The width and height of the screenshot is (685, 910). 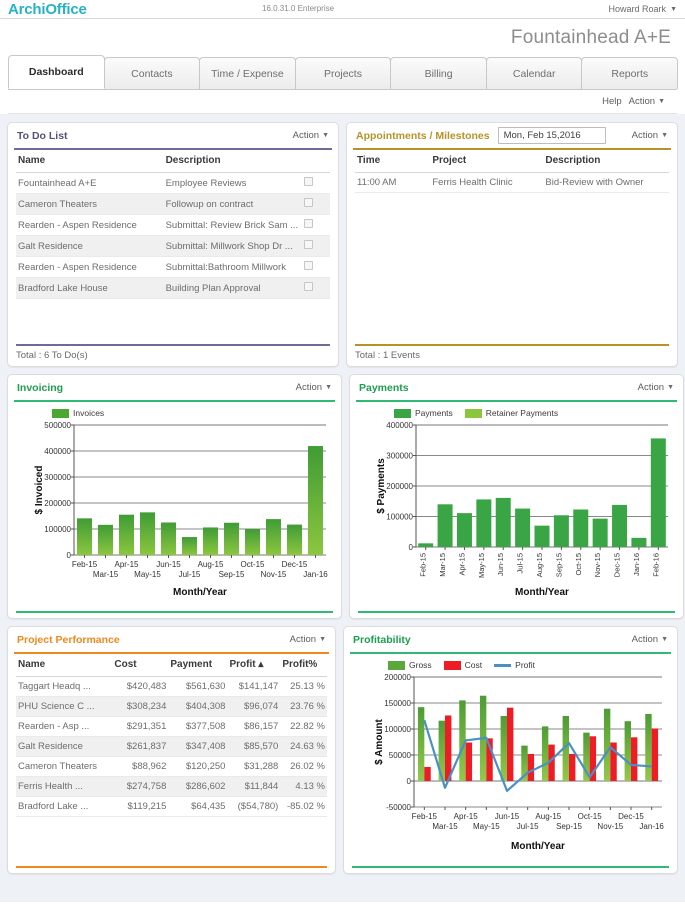 I want to click on perf-cell-cost: $291,351, so click(x=140, y=726).